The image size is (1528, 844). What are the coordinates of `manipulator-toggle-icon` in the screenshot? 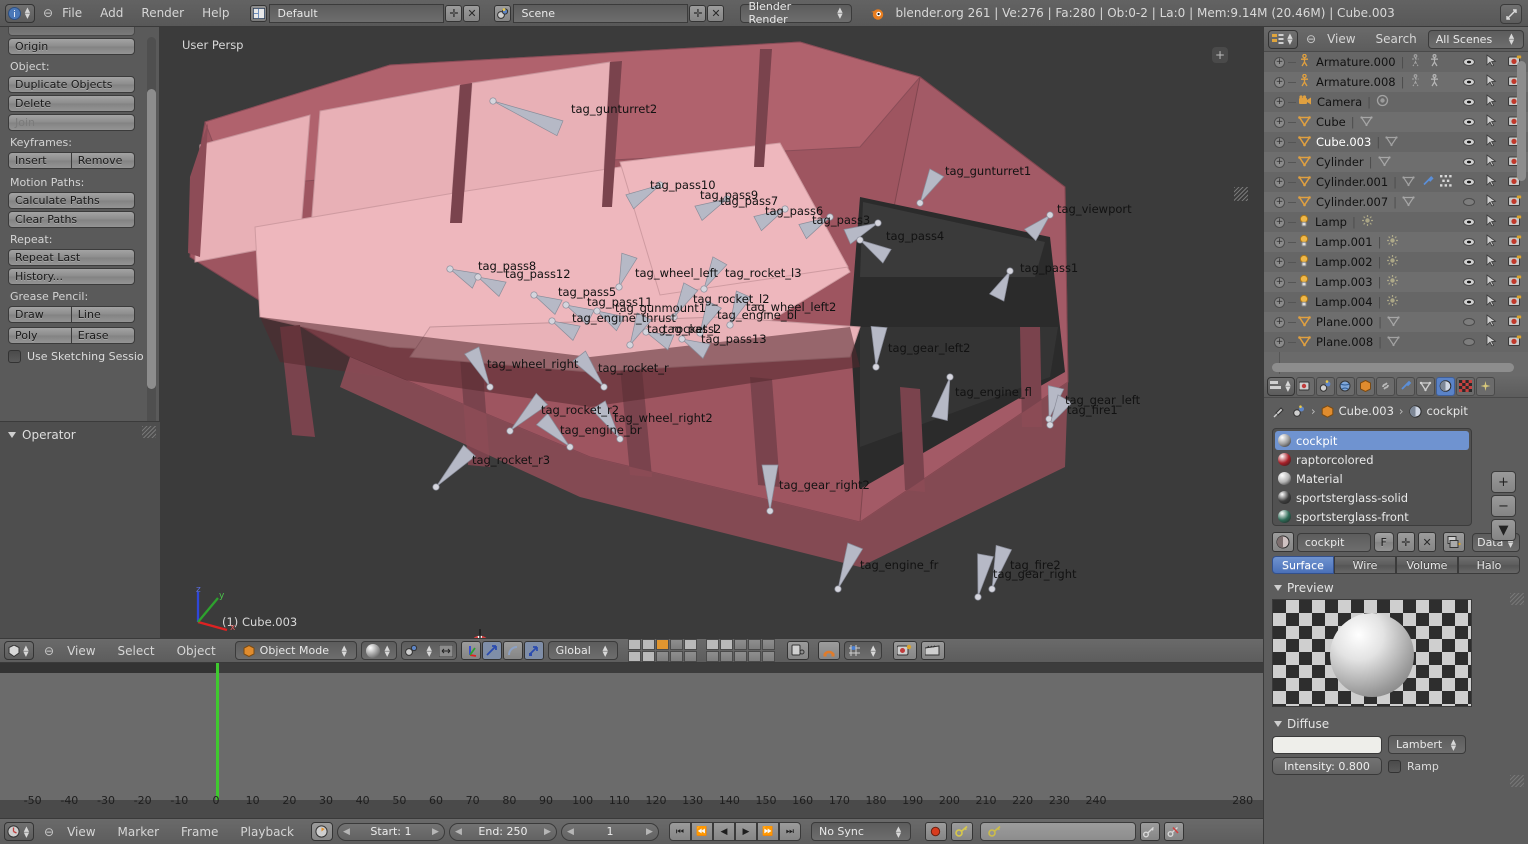 It's located at (470, 650).